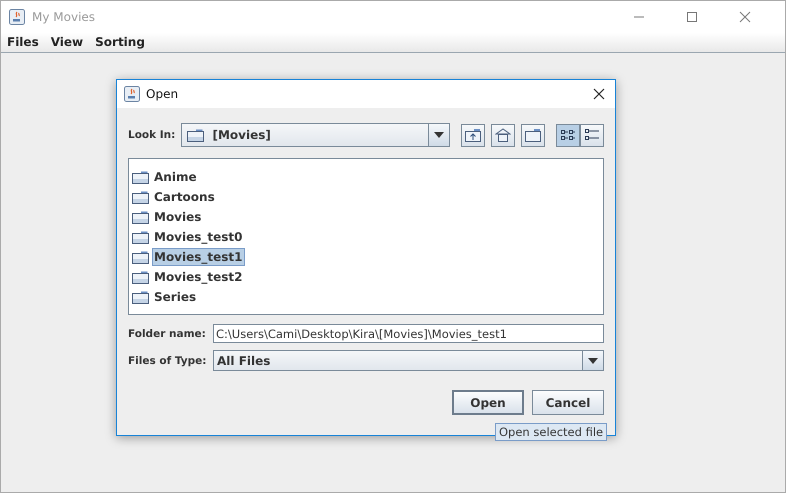  I want to click on list-view-icon, so click(568, 135).